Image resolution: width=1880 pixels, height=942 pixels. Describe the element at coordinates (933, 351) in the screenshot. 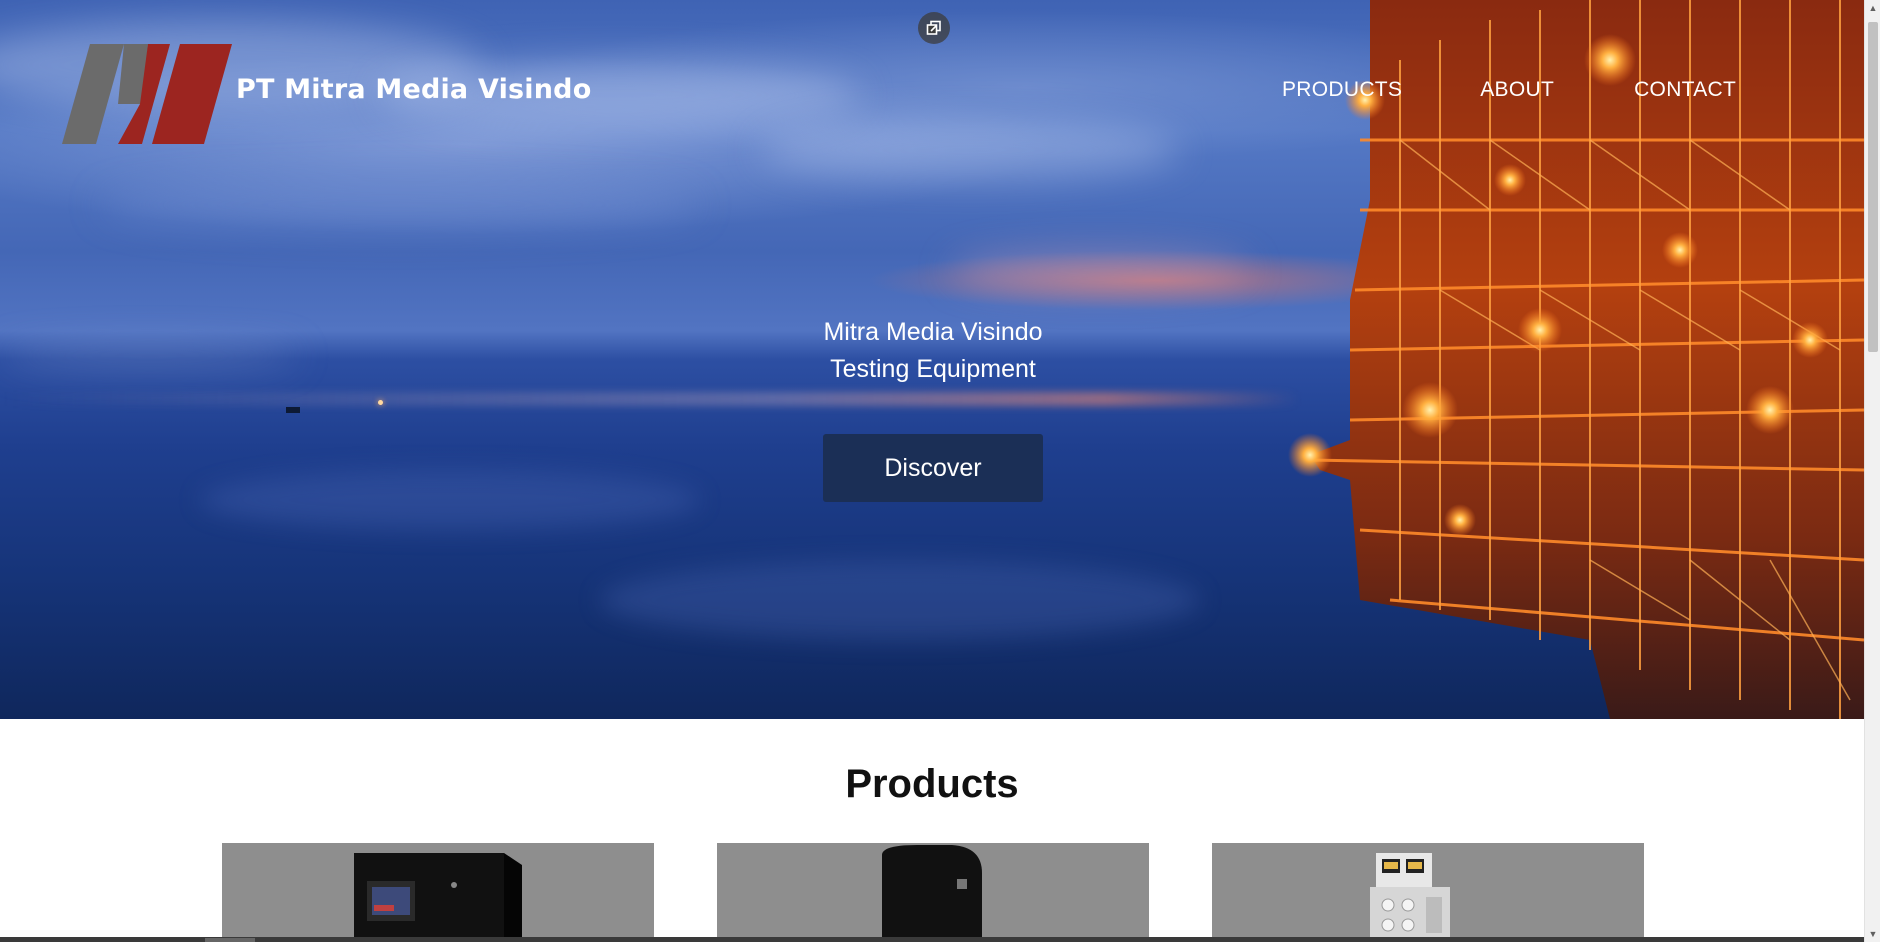

I see `hero-tagline: Mitra Media Visindo Testing Equipment` at that location.